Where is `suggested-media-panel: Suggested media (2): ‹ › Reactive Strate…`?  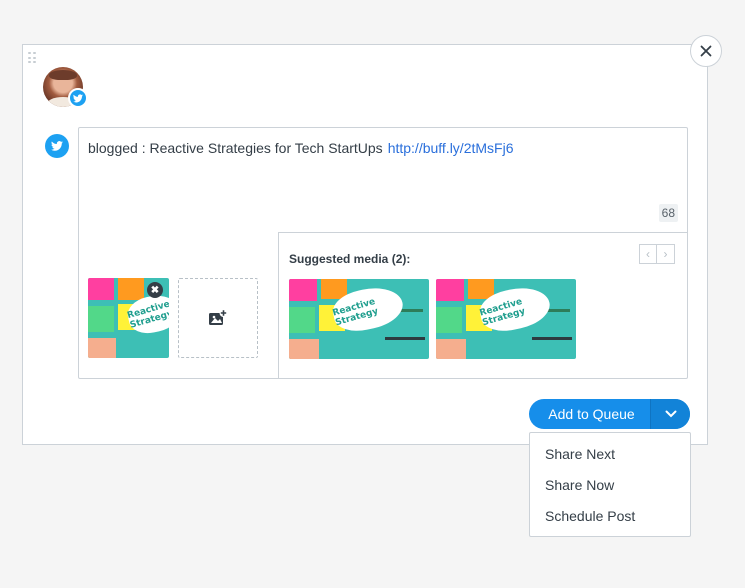 suggested-media-panel: Suggested media (2): ‹ › Reactive Strate… is located at coordinates (483, 305).